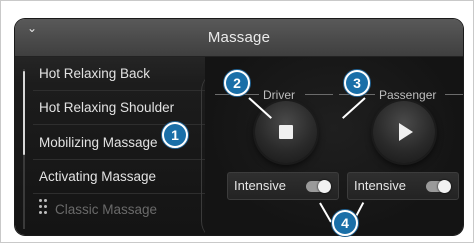 This screenshot has width=474, height=243. Describe the element at coordinates (95, 73) in the screenshot. I see `list-item-label: Hot Relaxing Back` at that location.